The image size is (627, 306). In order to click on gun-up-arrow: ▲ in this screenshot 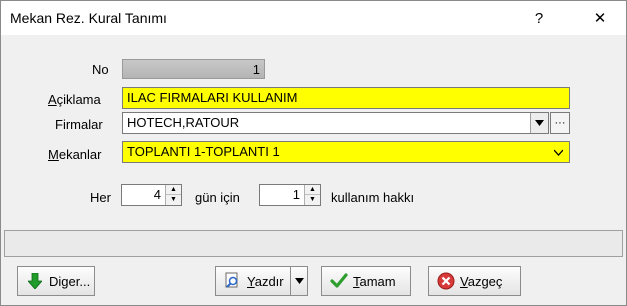, I will do `click(173, 190)`.